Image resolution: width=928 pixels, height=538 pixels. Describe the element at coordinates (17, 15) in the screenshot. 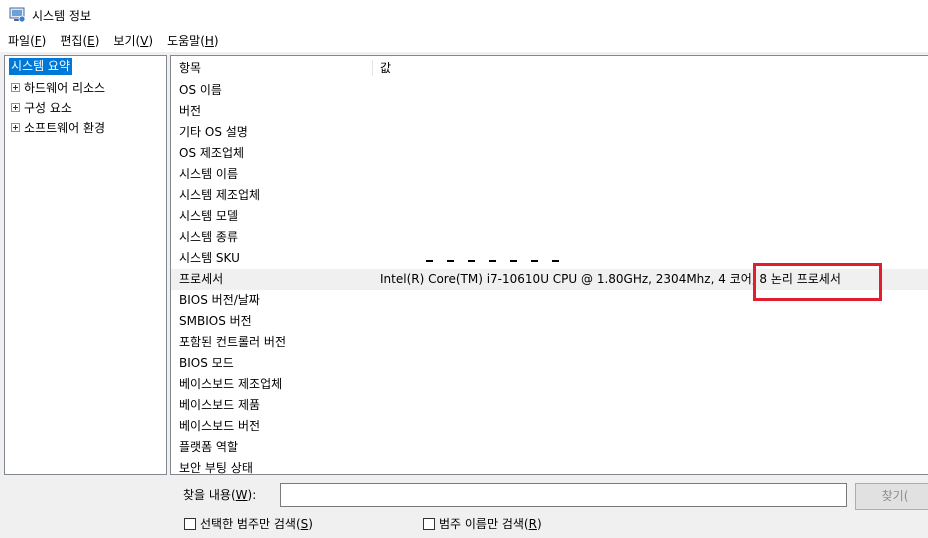

I see `system-info-app-icon` at that location.